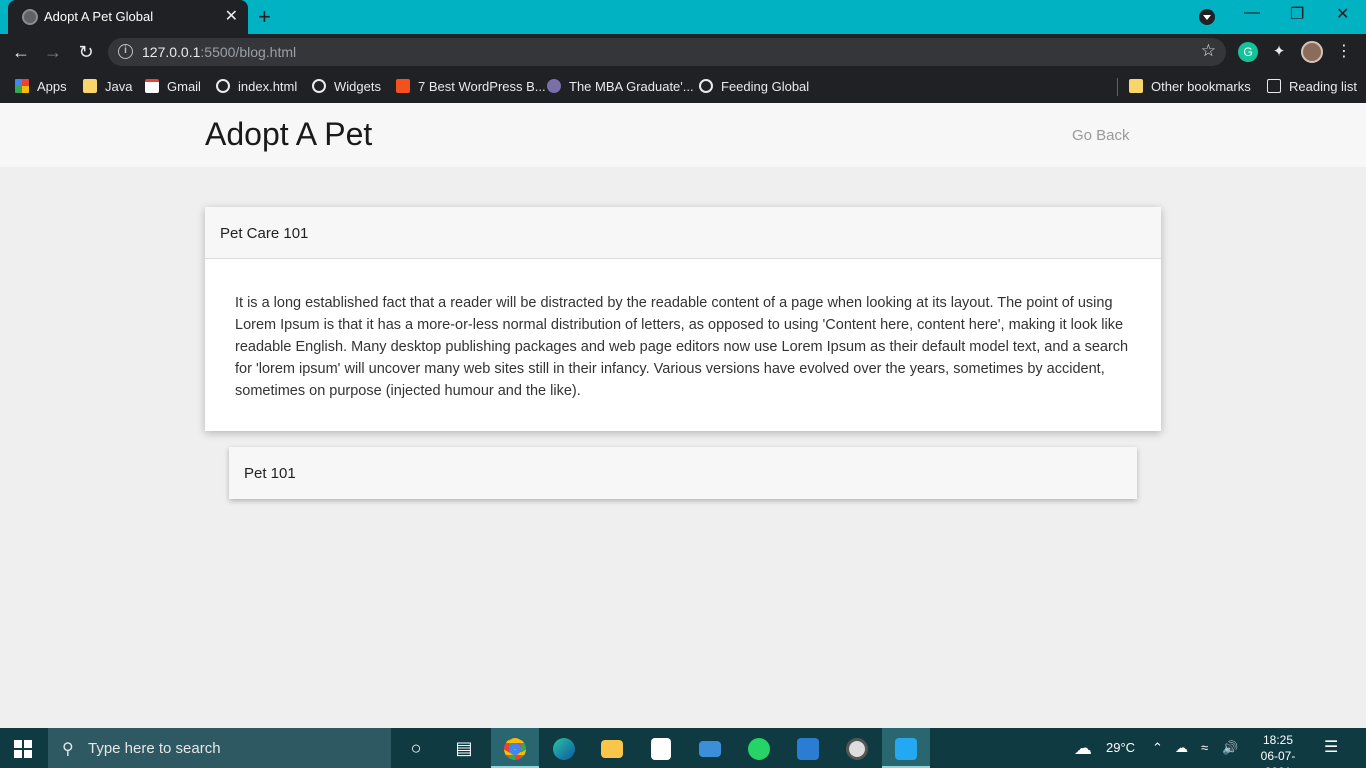  What do you see at coordinates (1278, 758) in the screenshot?
I see `clock-date: 06-07-2021` at bounding box center [1278, 758].